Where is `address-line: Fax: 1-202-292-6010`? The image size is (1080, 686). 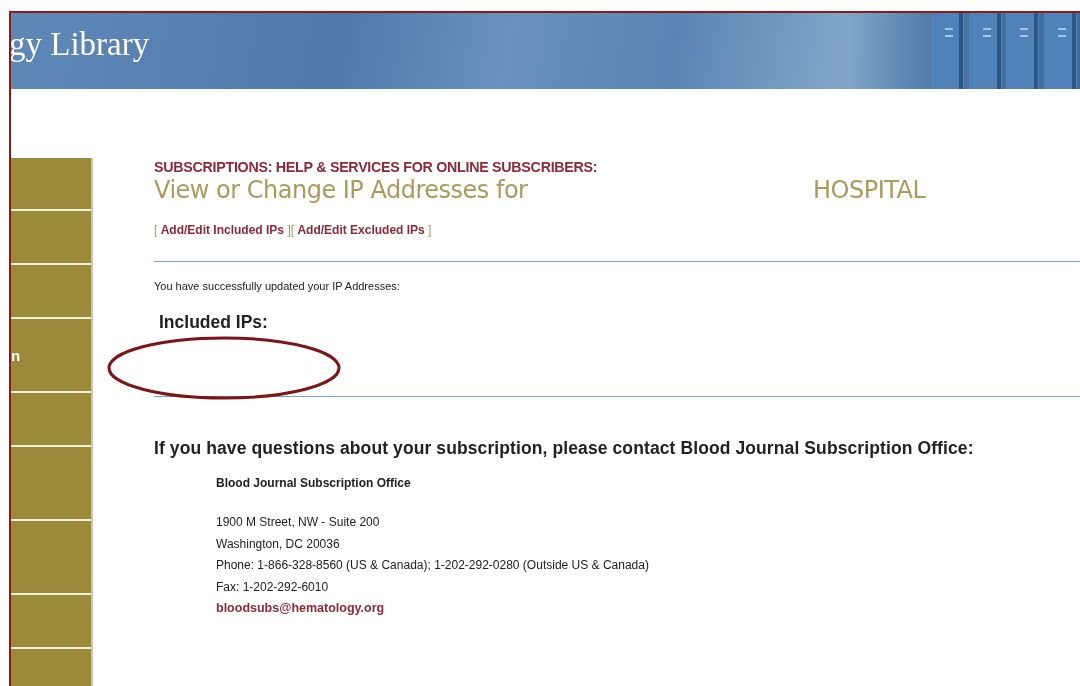 address-line: Fax: 1-202-292-6010 is located at coordinates (273, 587).